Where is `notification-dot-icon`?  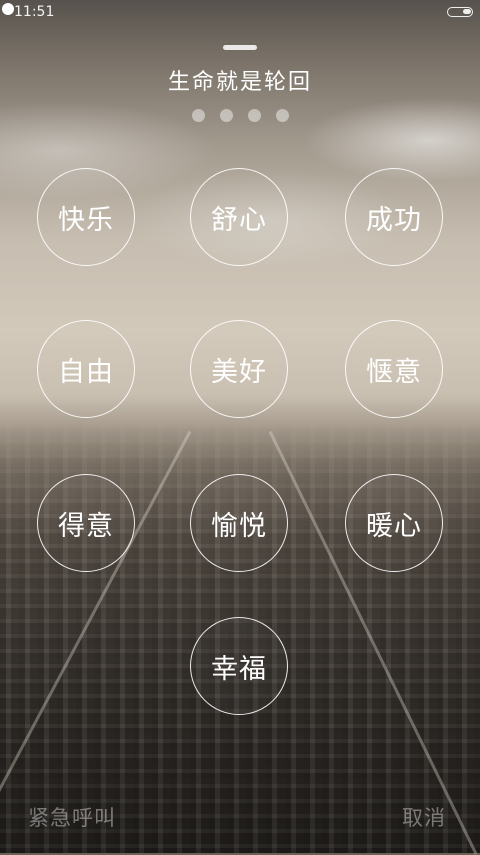
notification-dot-icon is located at coordinates (8, 9).